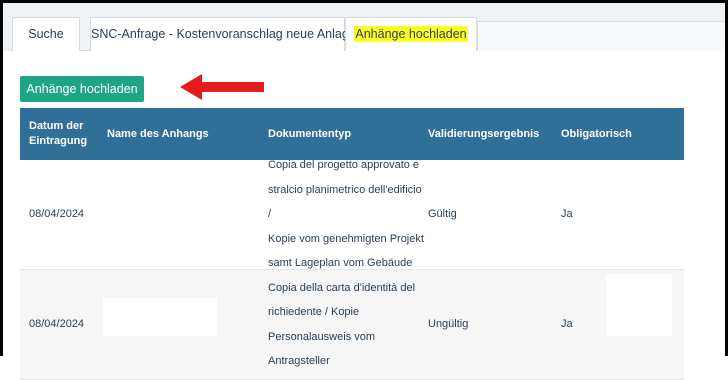 Image resolution: width=728 pixels, height=380 pixels. I want to click on column-header-doctype: Dokumententyp, so click(310, 133).